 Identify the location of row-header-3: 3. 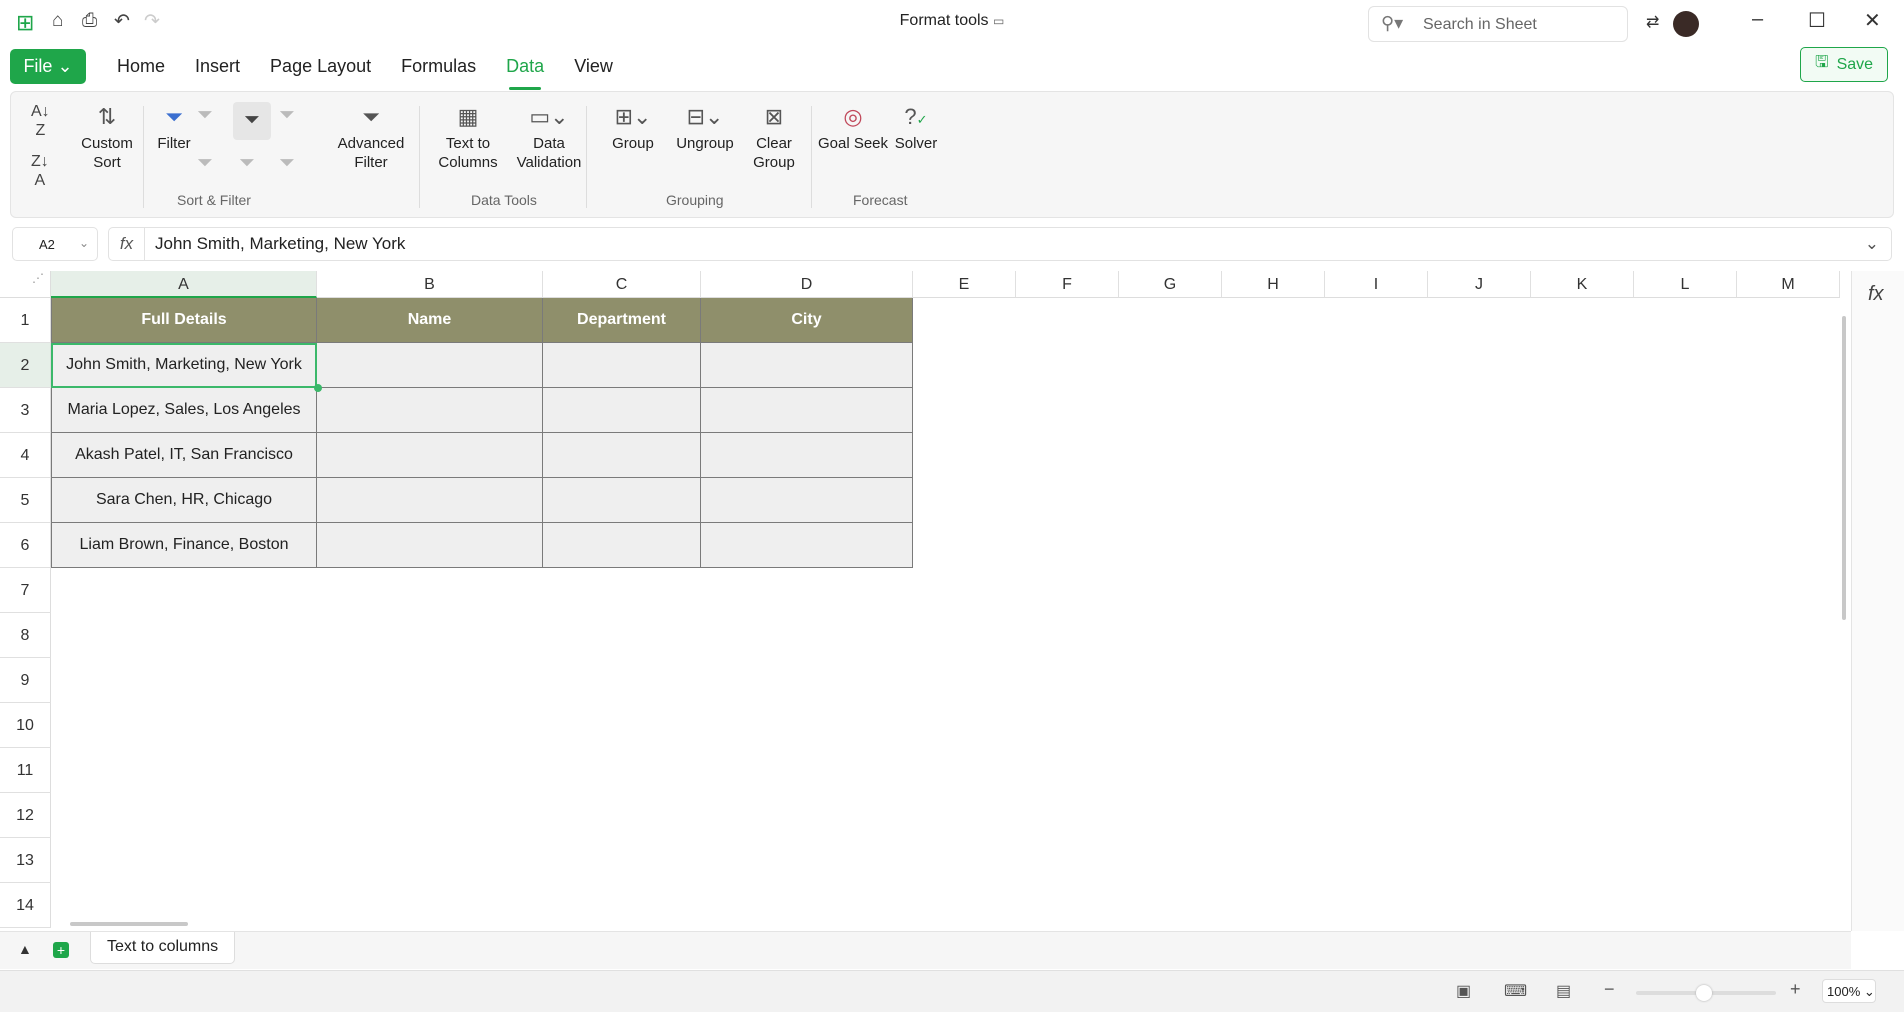
(25, 410).